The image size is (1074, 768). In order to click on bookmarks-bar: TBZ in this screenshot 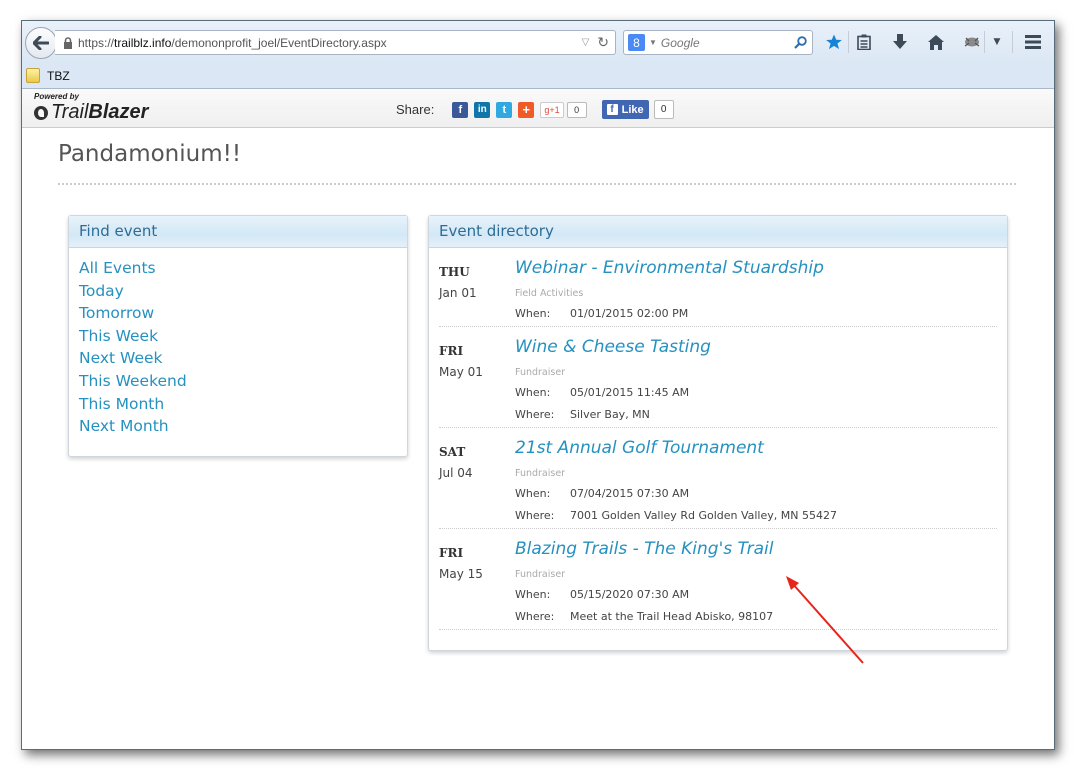, I will do `click(538, 76)`.